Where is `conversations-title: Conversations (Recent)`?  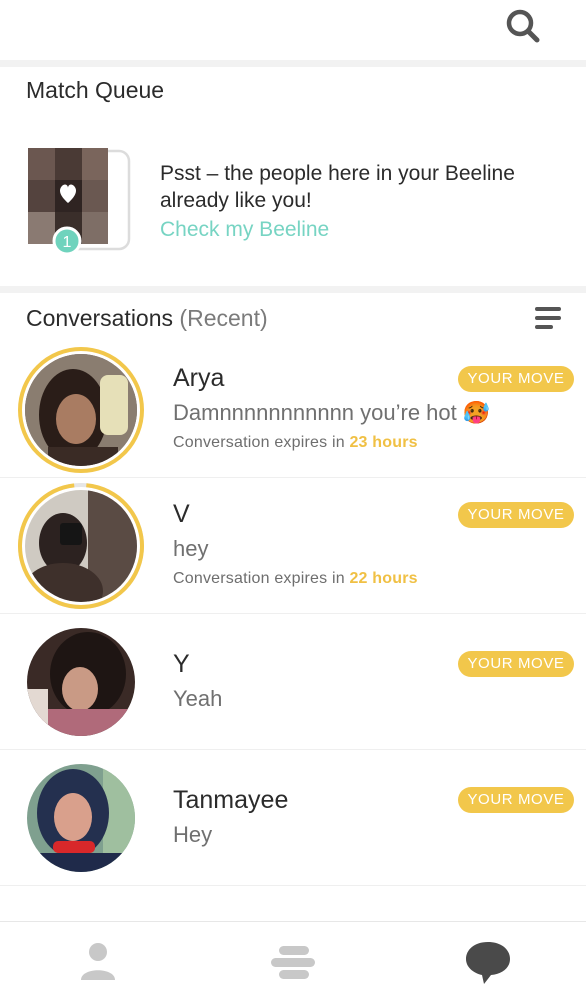
conversations-title: Conversations (Recent) is located at coordinates (147, 318).